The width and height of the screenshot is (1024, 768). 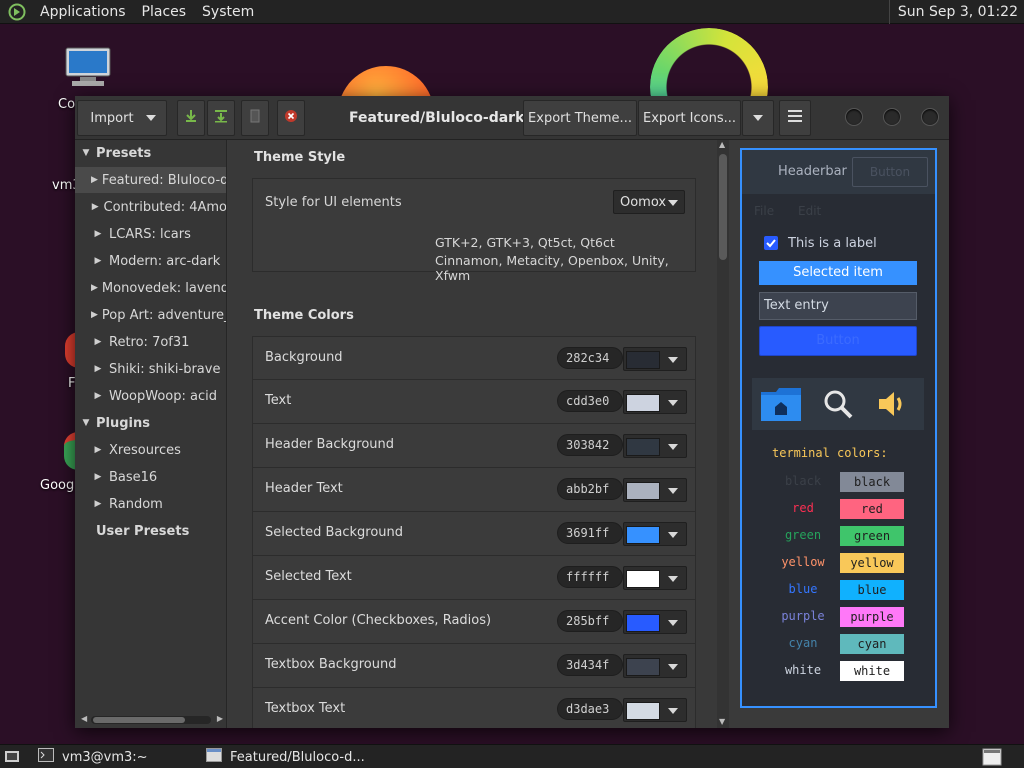 I want to click on tree-preset-item: ▶ LCARS: lcars, so click(x=150, y=234).